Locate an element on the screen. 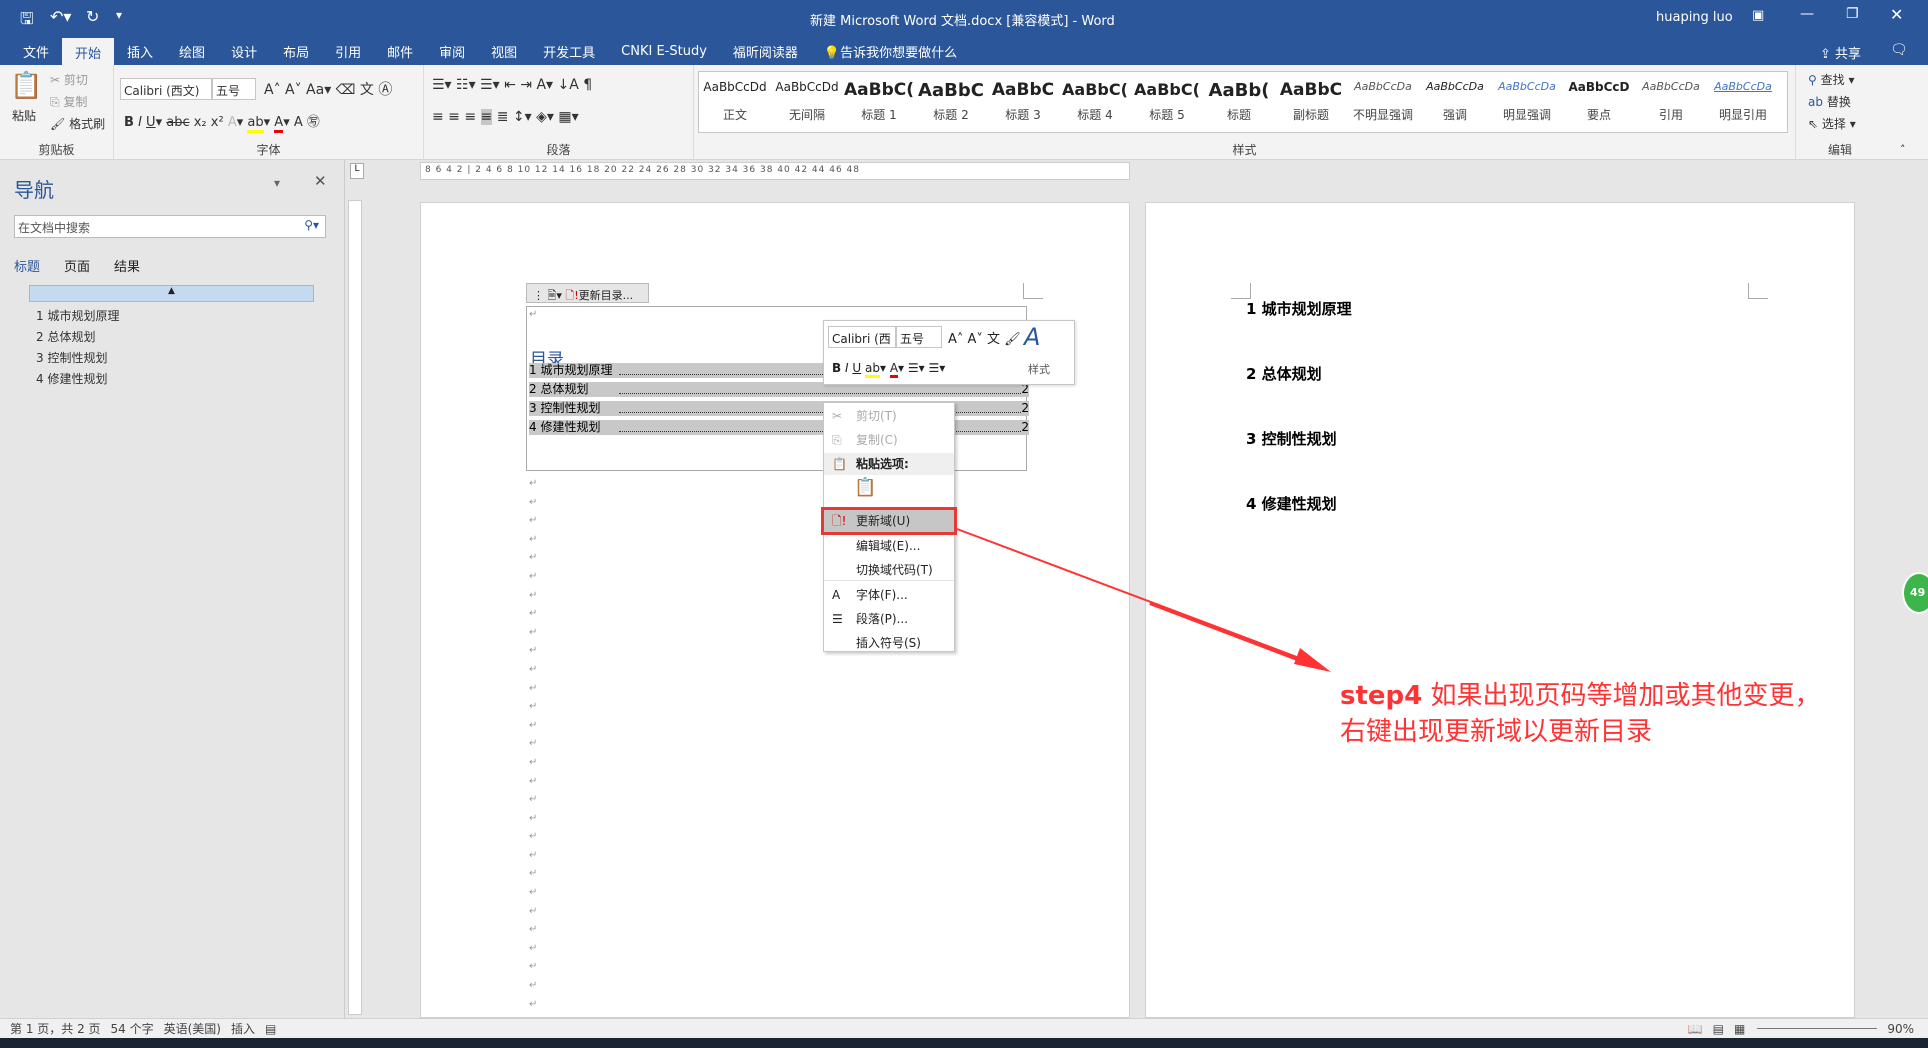 Image resolution: width=1928 pixels, height=1048 pixels. zoom-level: 90% is located at coordinates (1900, 1029).